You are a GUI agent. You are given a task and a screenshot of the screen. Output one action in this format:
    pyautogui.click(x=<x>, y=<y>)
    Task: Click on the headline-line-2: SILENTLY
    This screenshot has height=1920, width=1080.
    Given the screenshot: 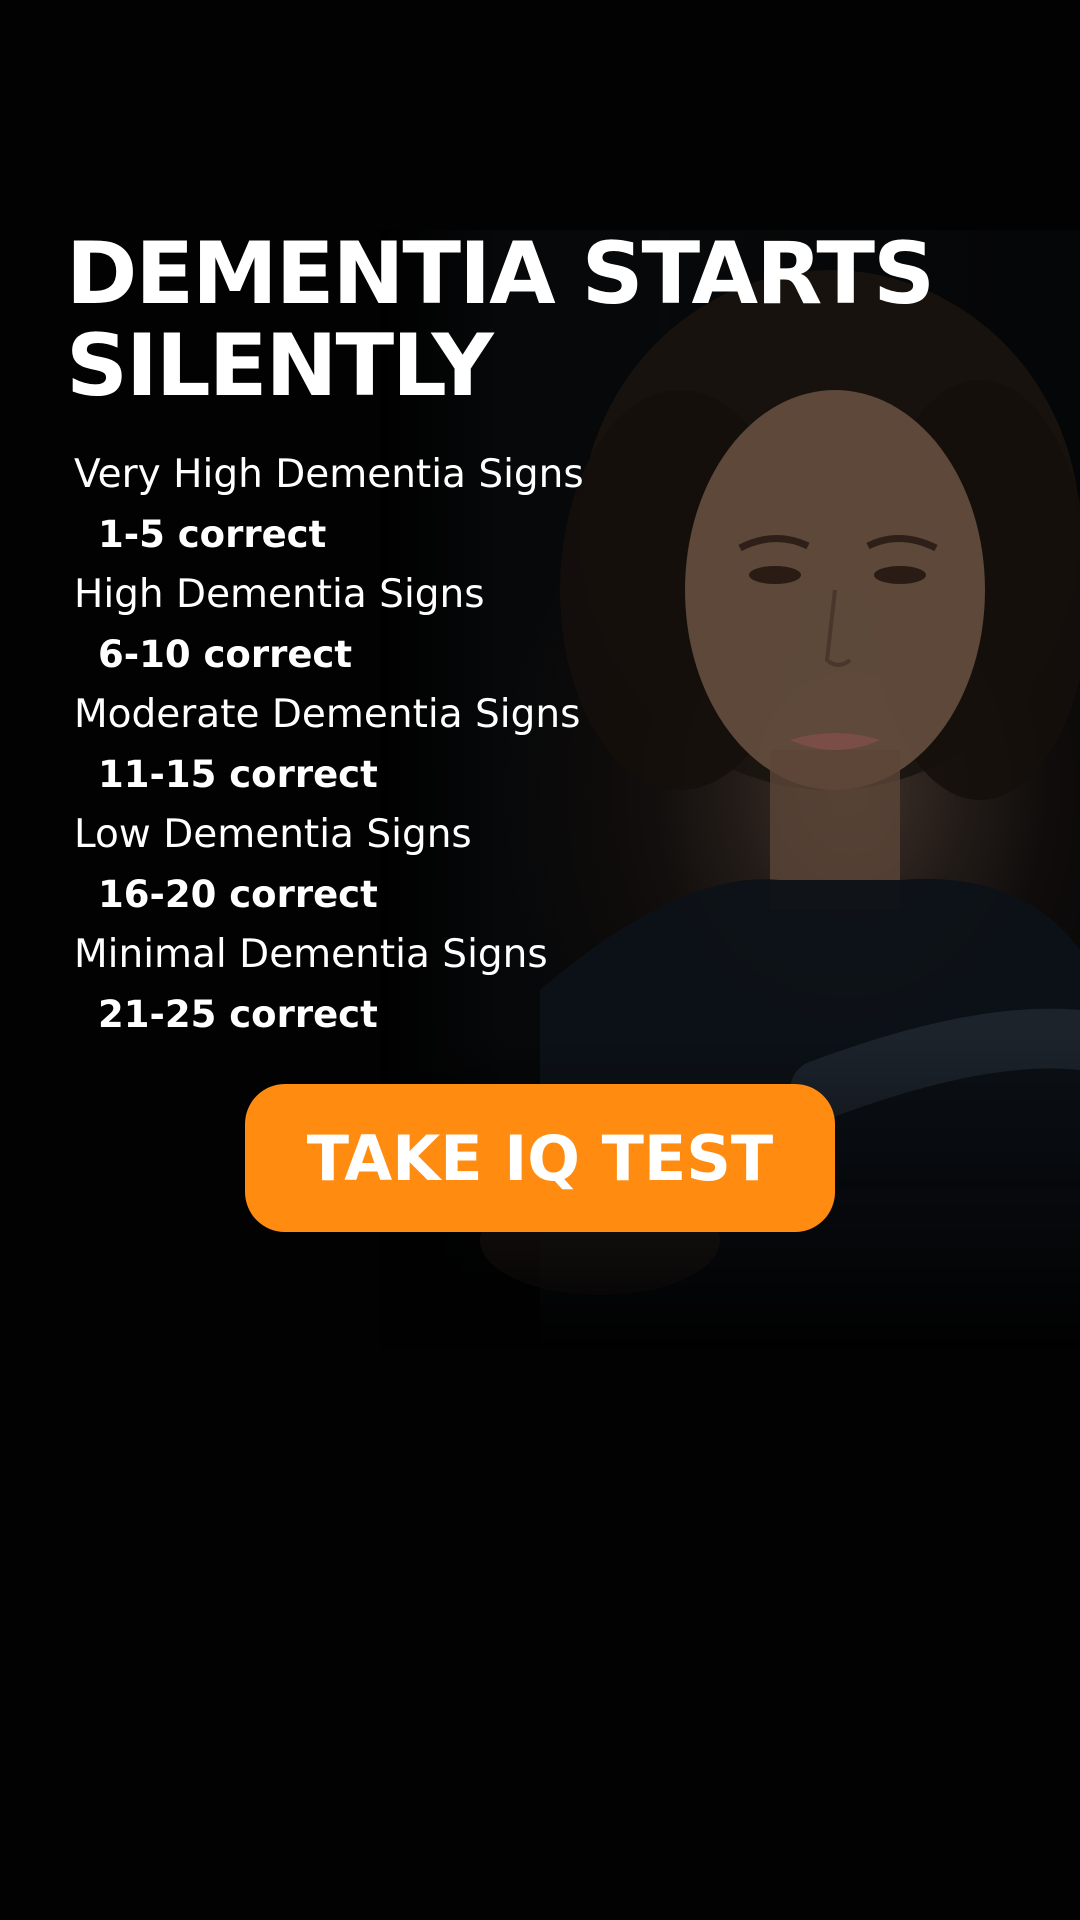 What is the action you would take?
    pyautogui.click(x=280, y=366)
    